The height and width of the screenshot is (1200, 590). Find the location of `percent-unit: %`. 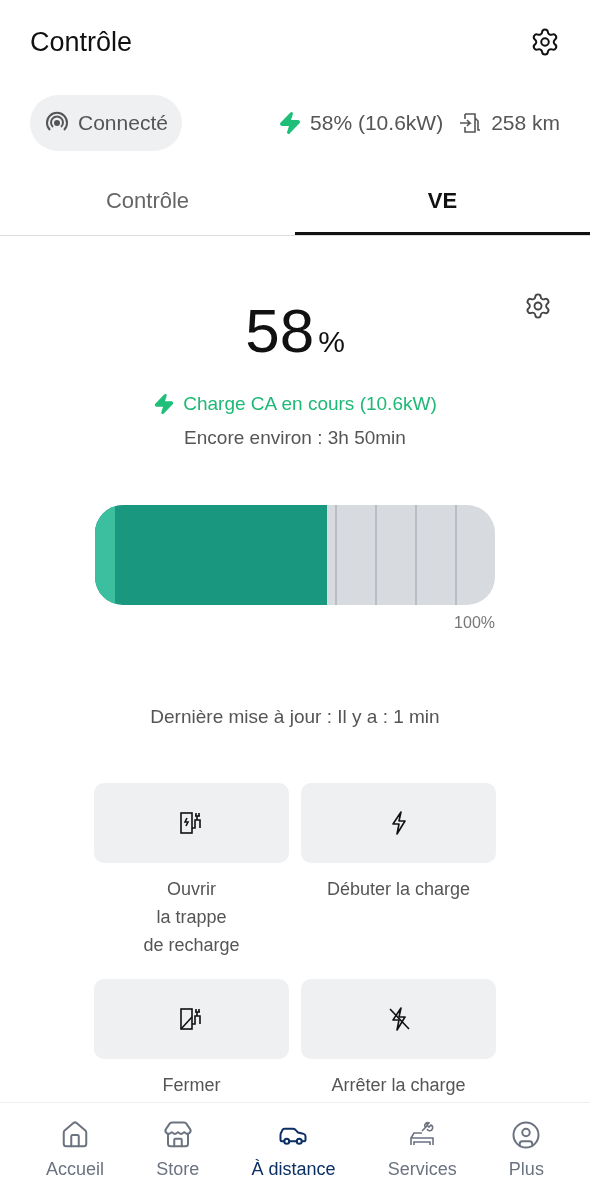

percent-unit: % is located at coordinates (331, 341).